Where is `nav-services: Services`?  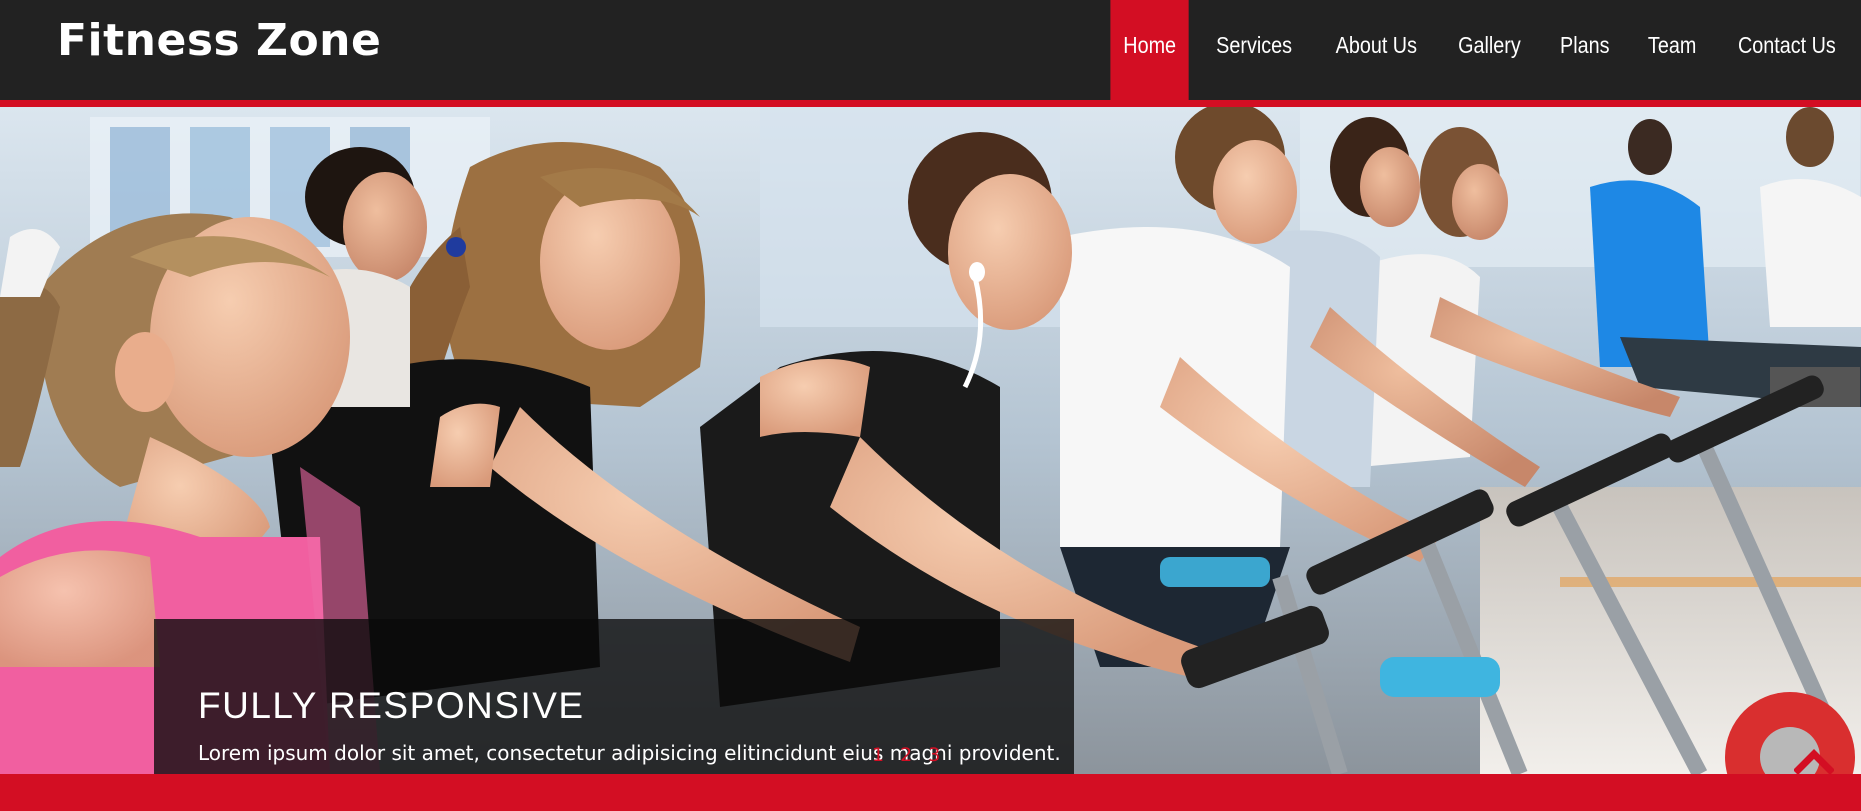
nav-services: Services is located at coordinates (1255, 50).